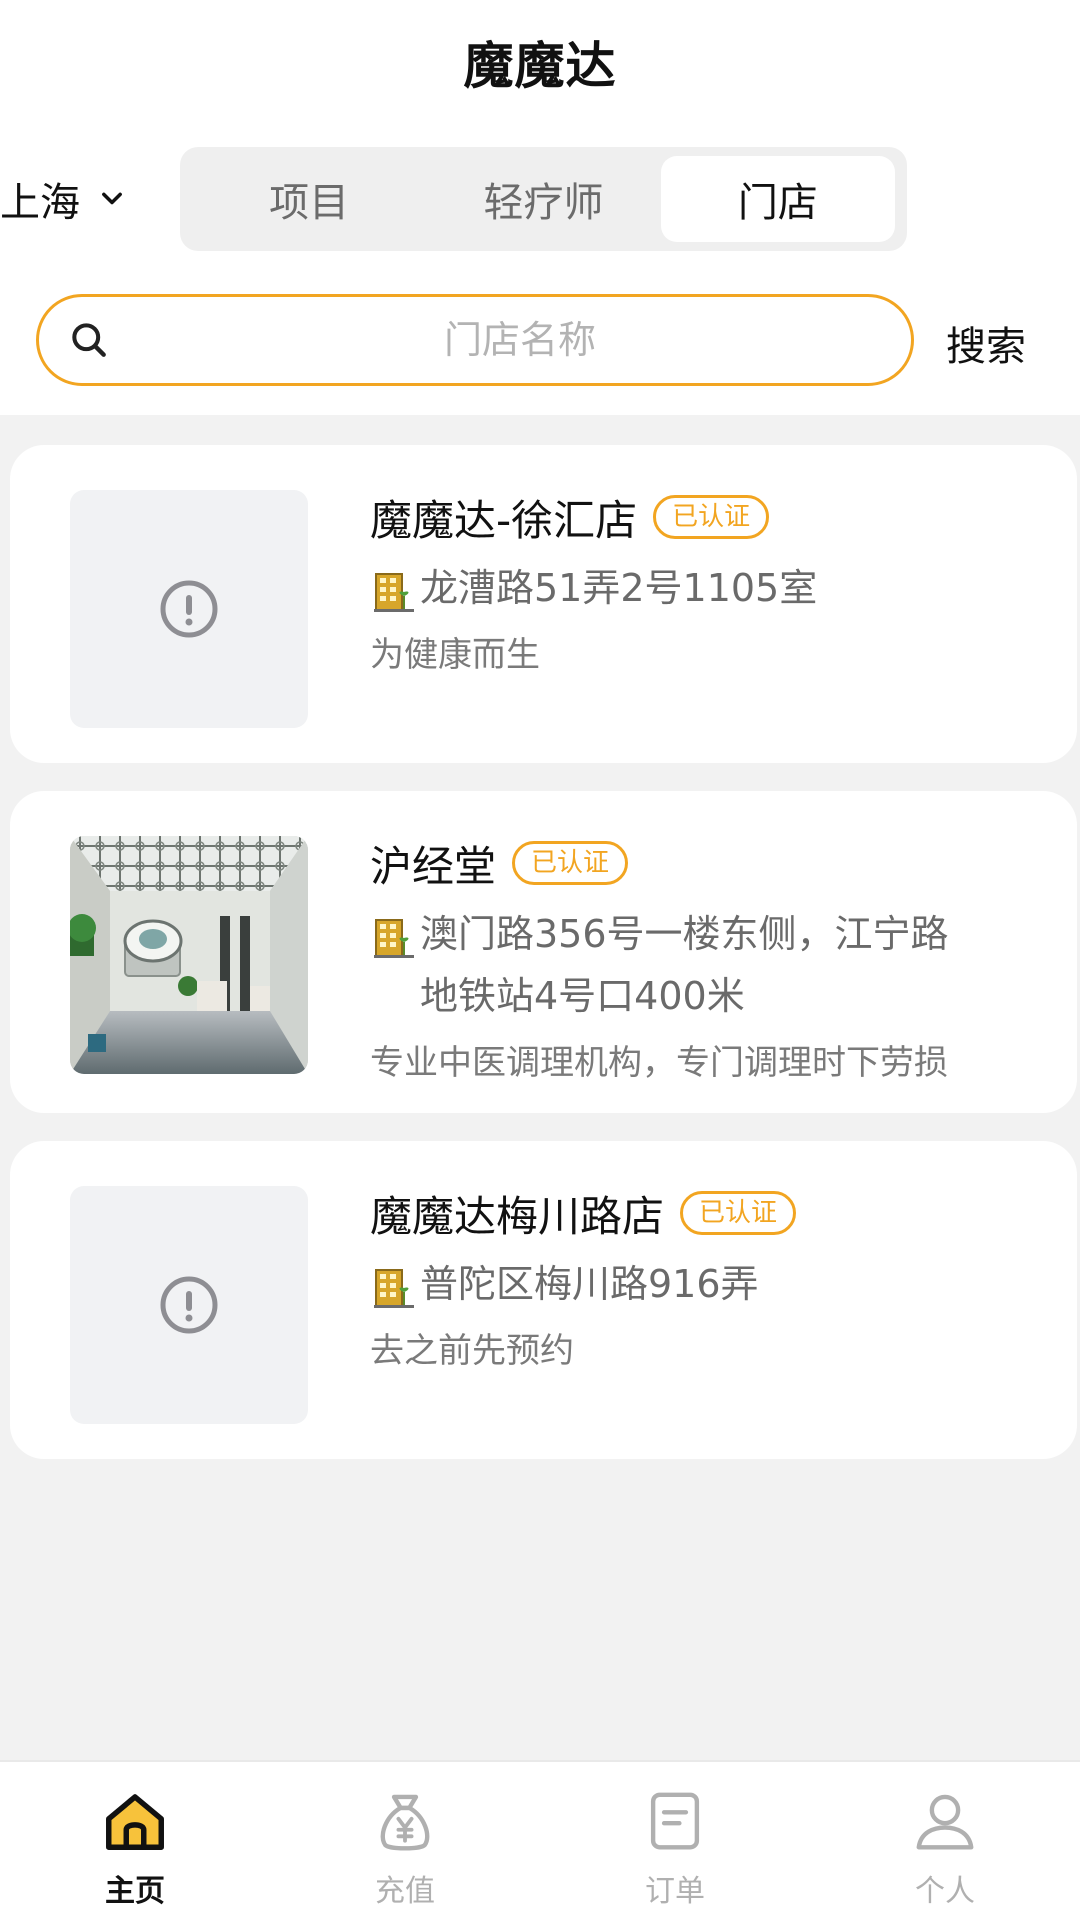 Image resolution: width=1080 pixels, height=1922 pixels. Describe the element at coordinates (520, 340) in the screenshot. I see `search-input` at that location.